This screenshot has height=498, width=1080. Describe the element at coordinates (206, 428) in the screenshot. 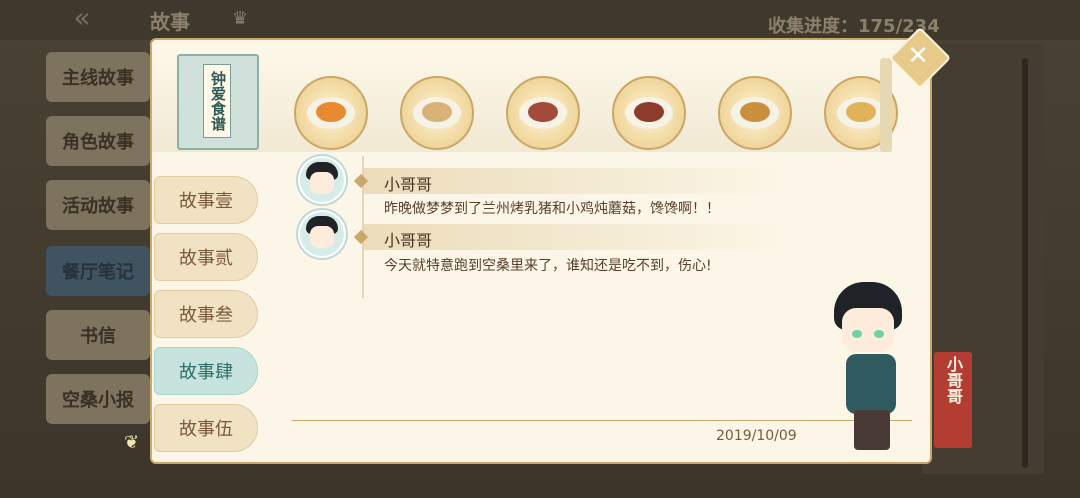

I see `tab-story-5: 故事伍` at that location.